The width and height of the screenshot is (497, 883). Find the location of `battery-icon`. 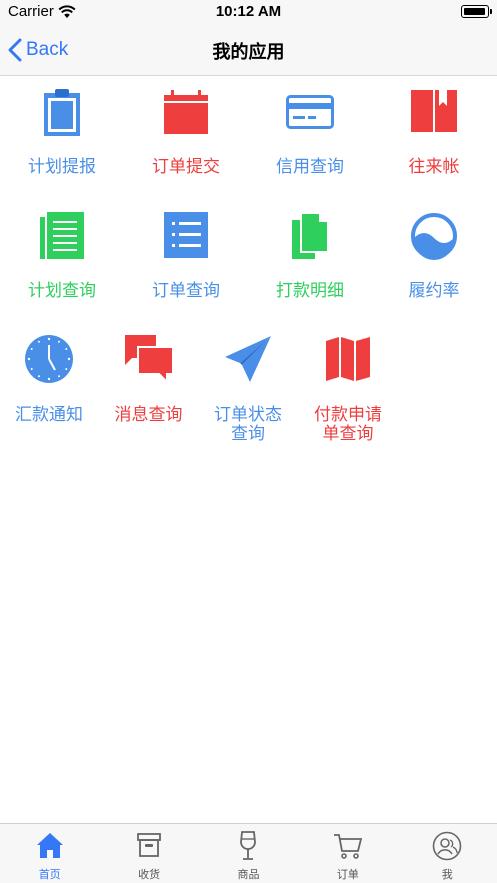

battery-icon is located at coordinates (476, 11).